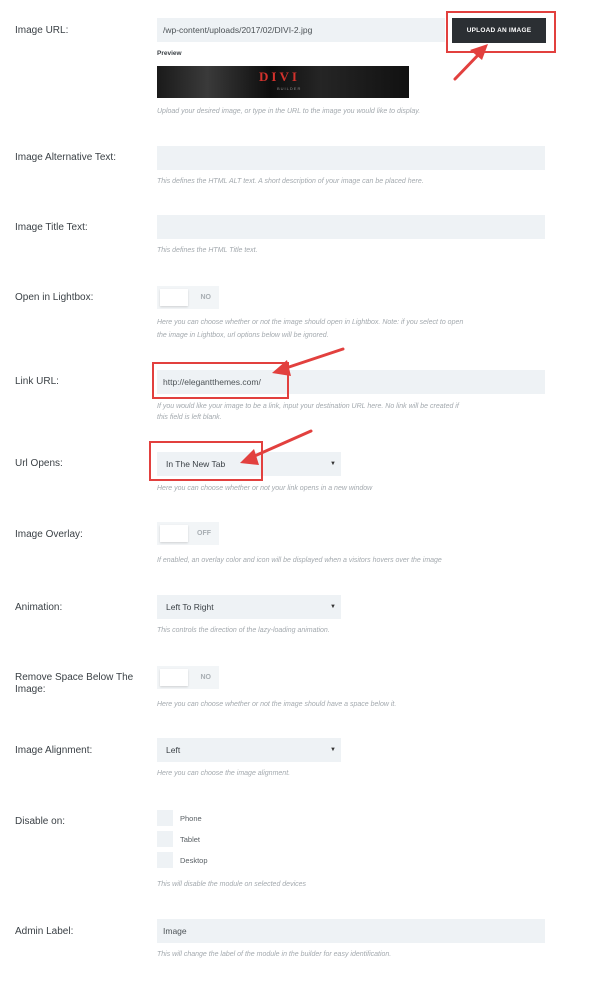  Describe the element at coordinates (279, 76) in the screenshot. I see `preview-logo-text: DIVI` at that location.